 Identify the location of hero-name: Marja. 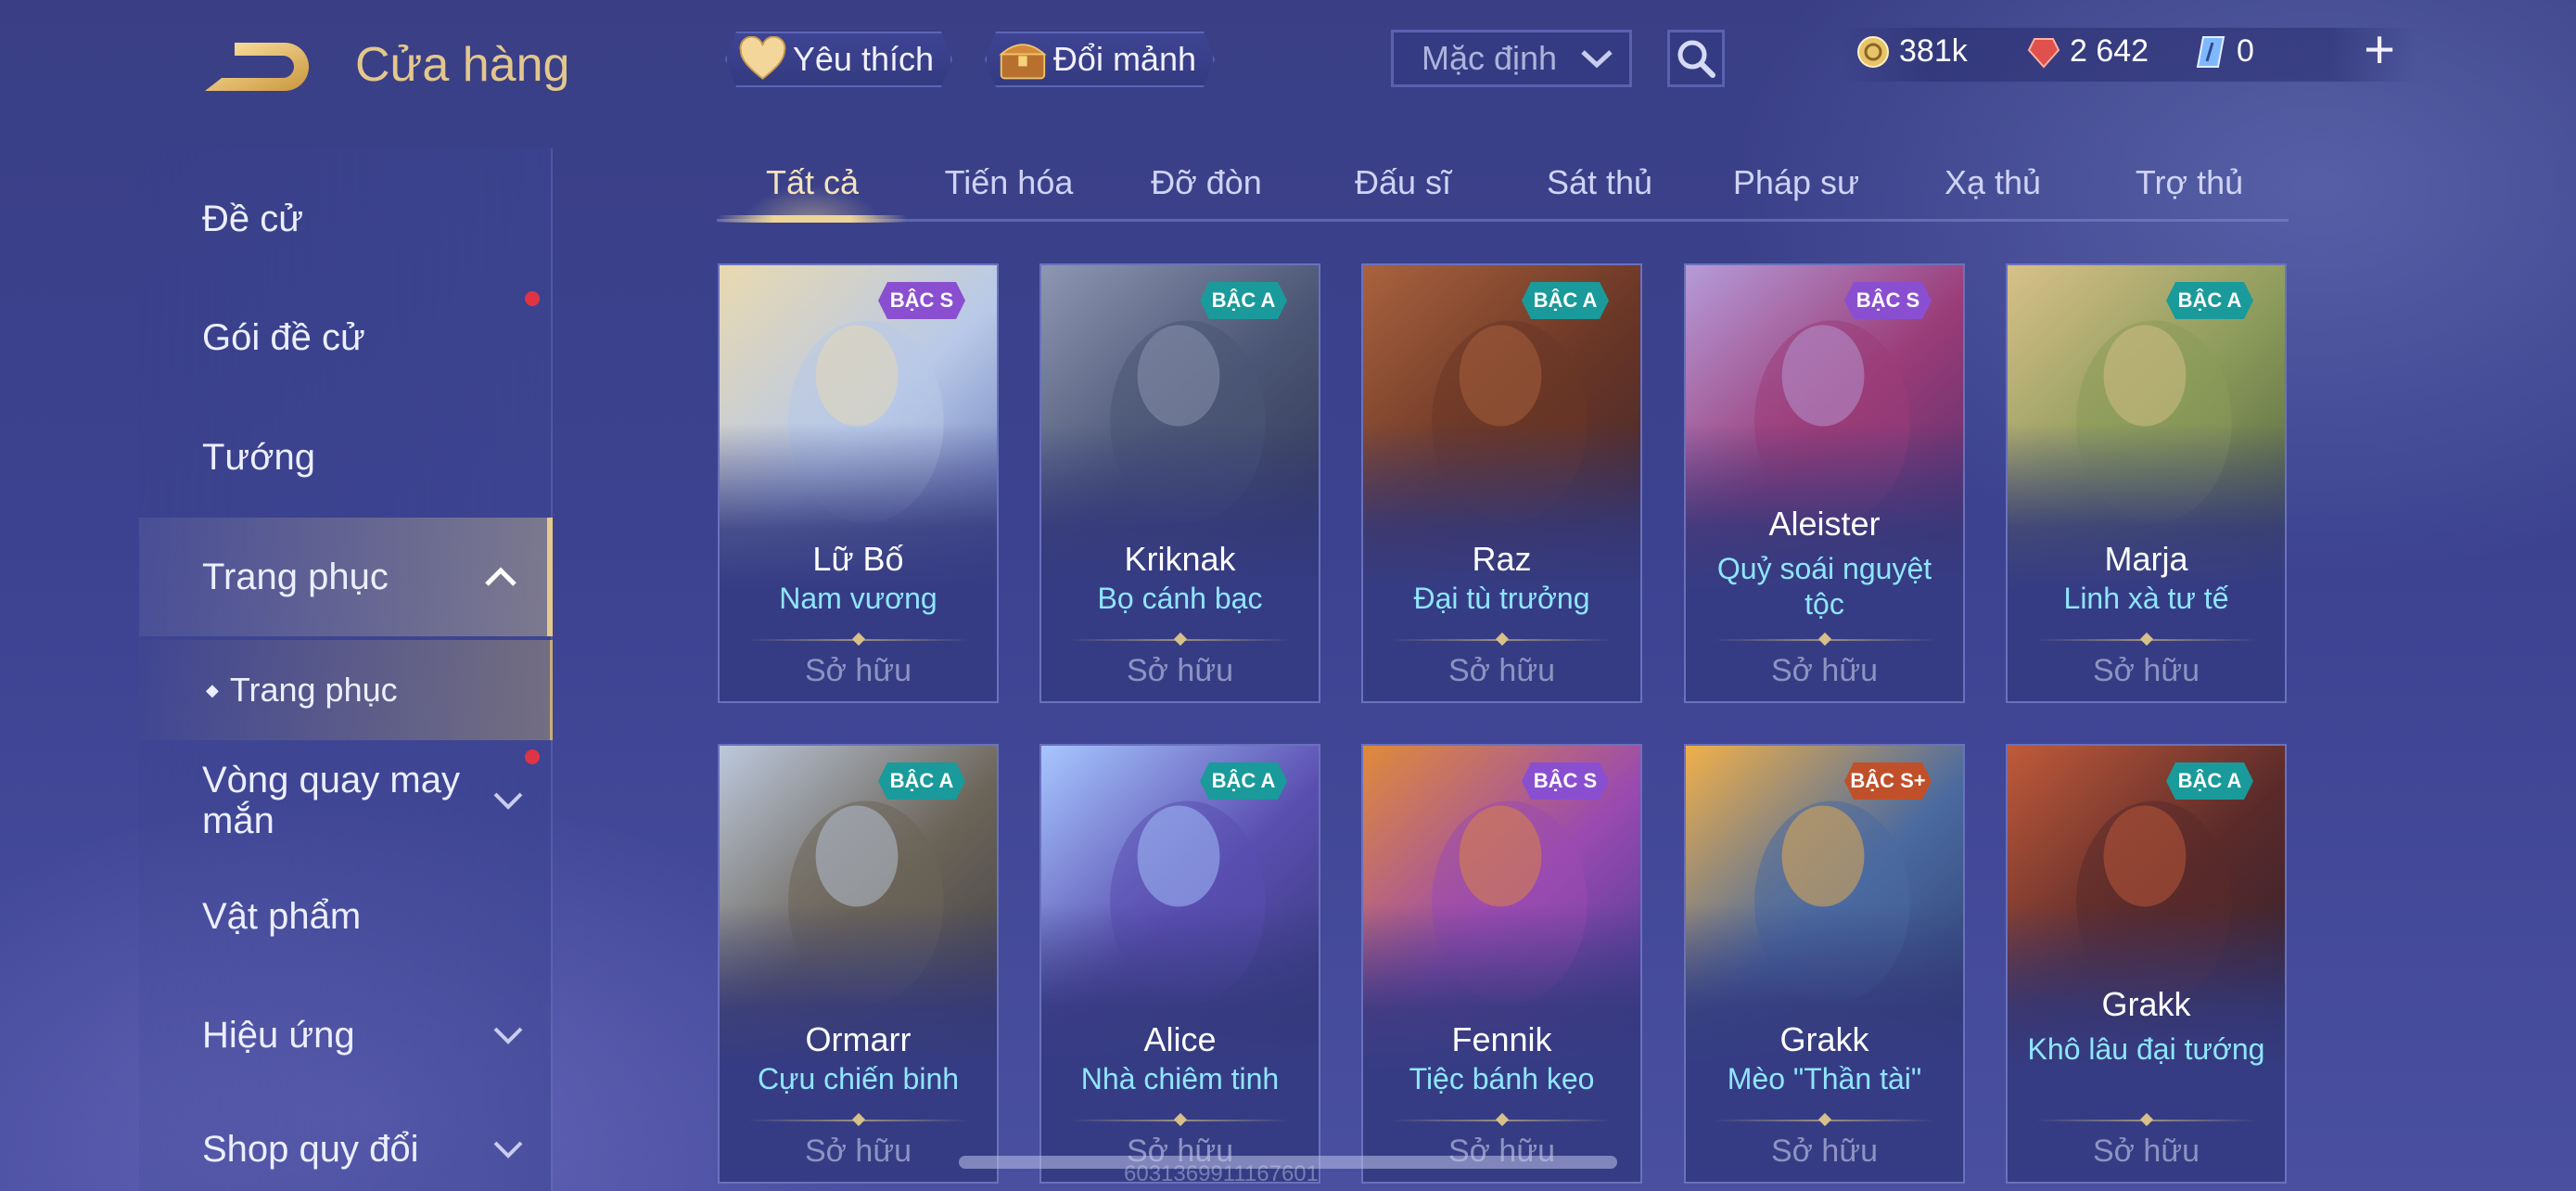
(2146, 559).